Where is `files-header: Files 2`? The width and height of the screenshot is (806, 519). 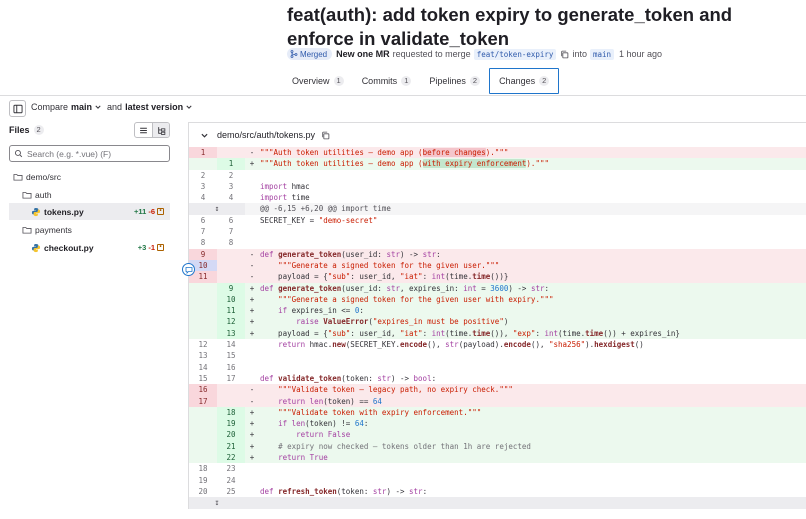
files-header: Files 2 is located at coordinates (26, 130).